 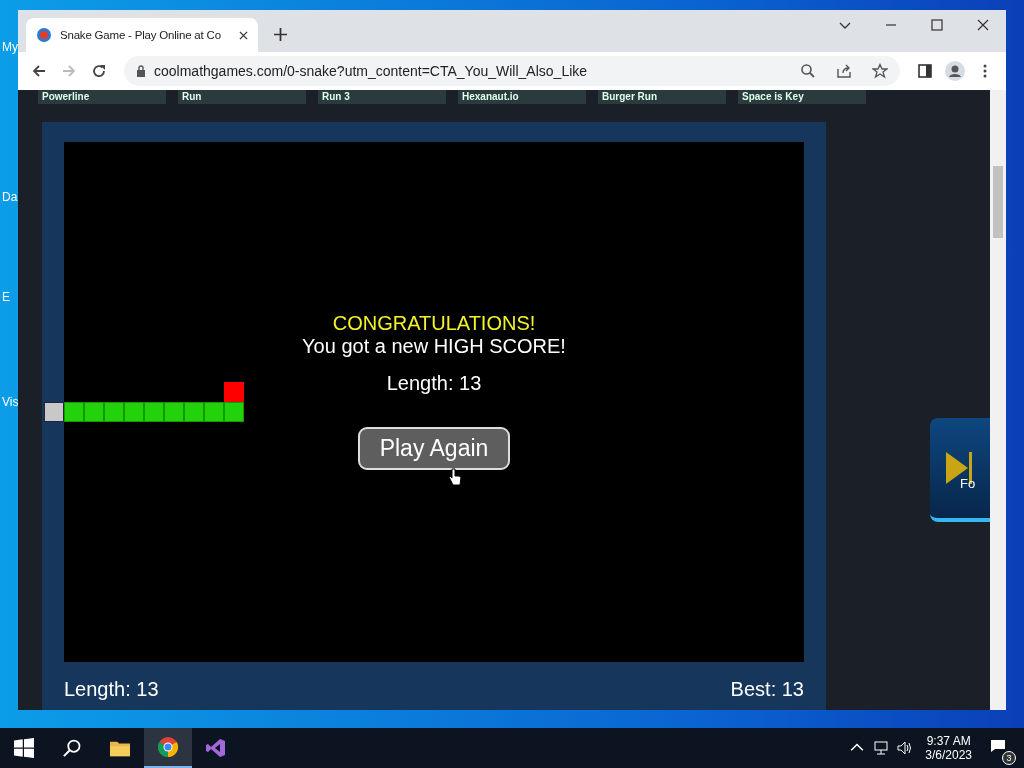 What do you see at coordinates (24, 748) in the screenshot?
I see `windows-start-icon` at bounding box center [24, 748].